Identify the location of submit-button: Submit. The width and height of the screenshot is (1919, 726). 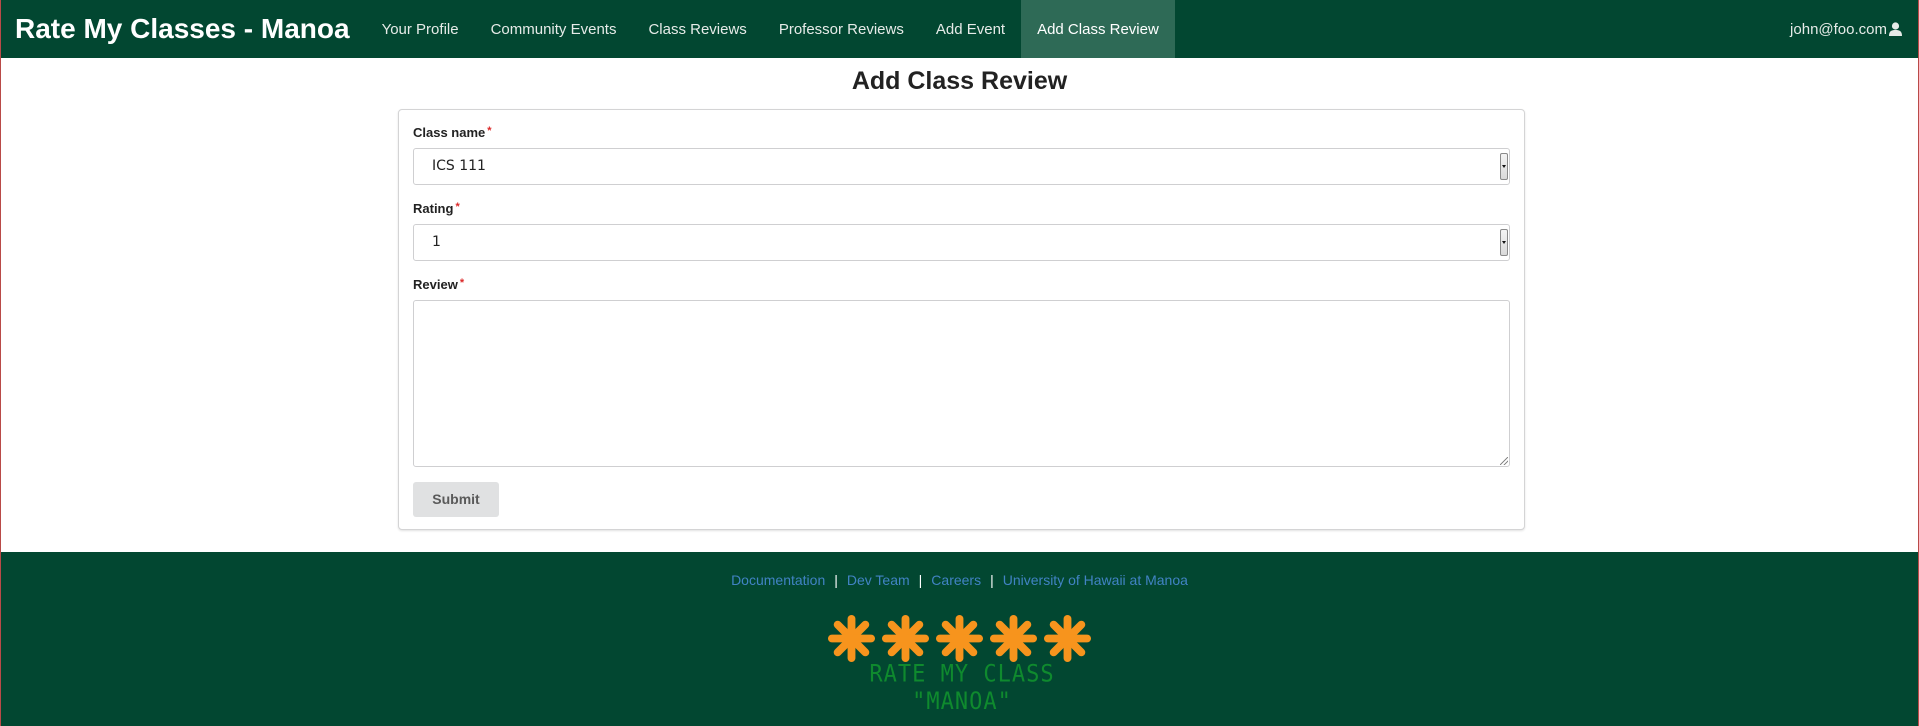
(456, 499).